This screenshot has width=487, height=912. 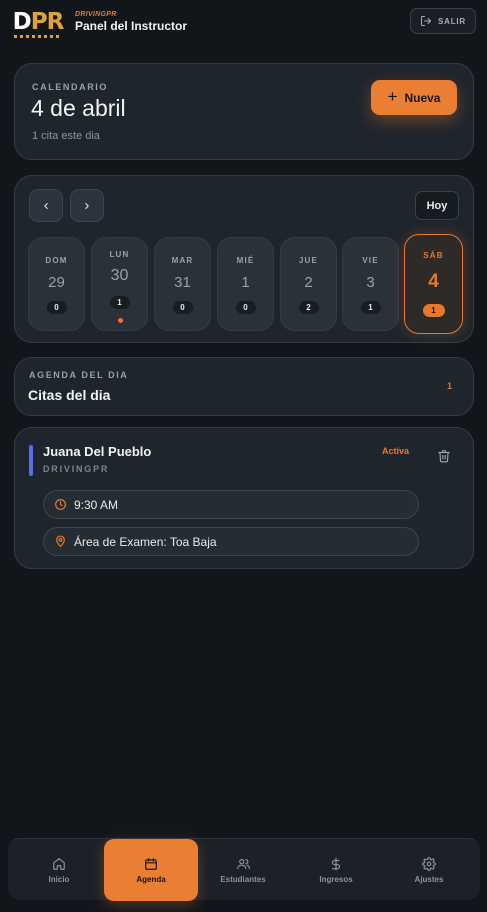 I want to click on users-icon, so click(x=243, y=863).